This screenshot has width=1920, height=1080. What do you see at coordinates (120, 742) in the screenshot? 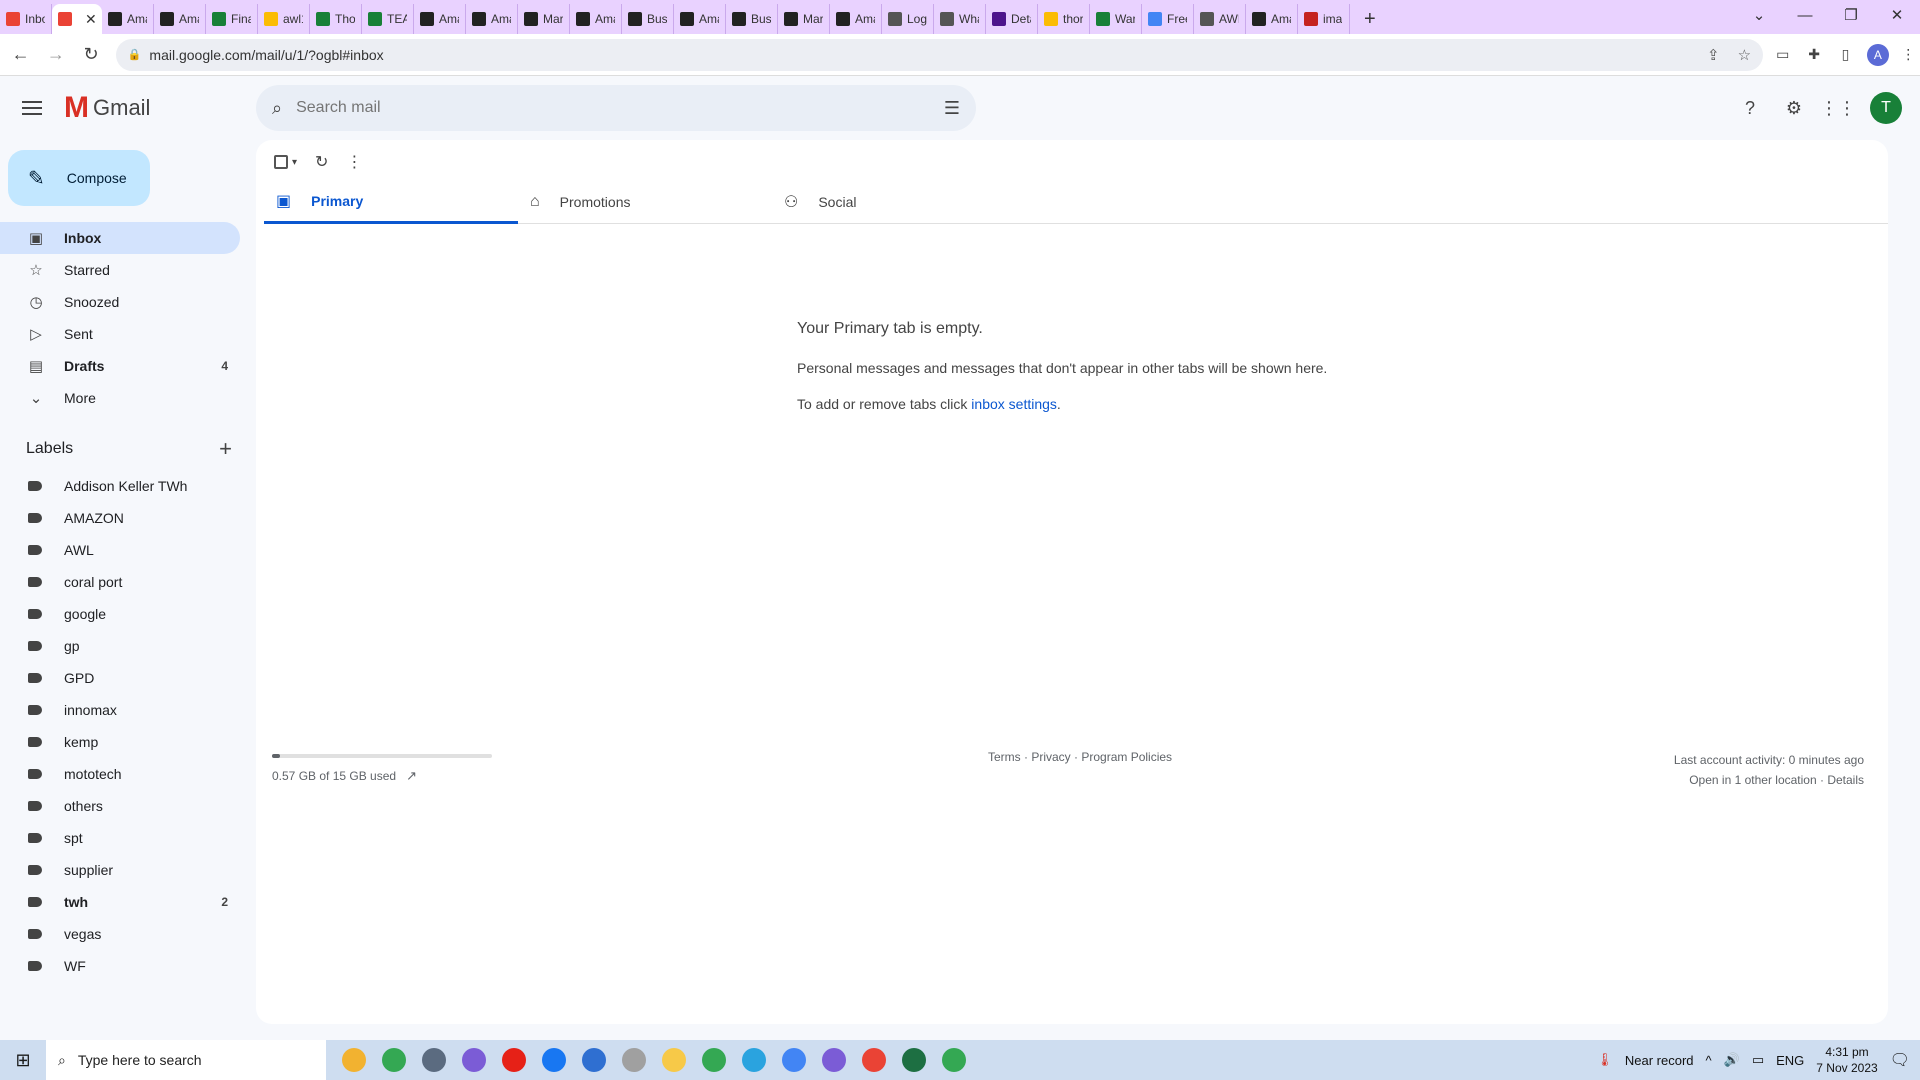
I see `label-item: kemp` at bounding box center [120, 742].